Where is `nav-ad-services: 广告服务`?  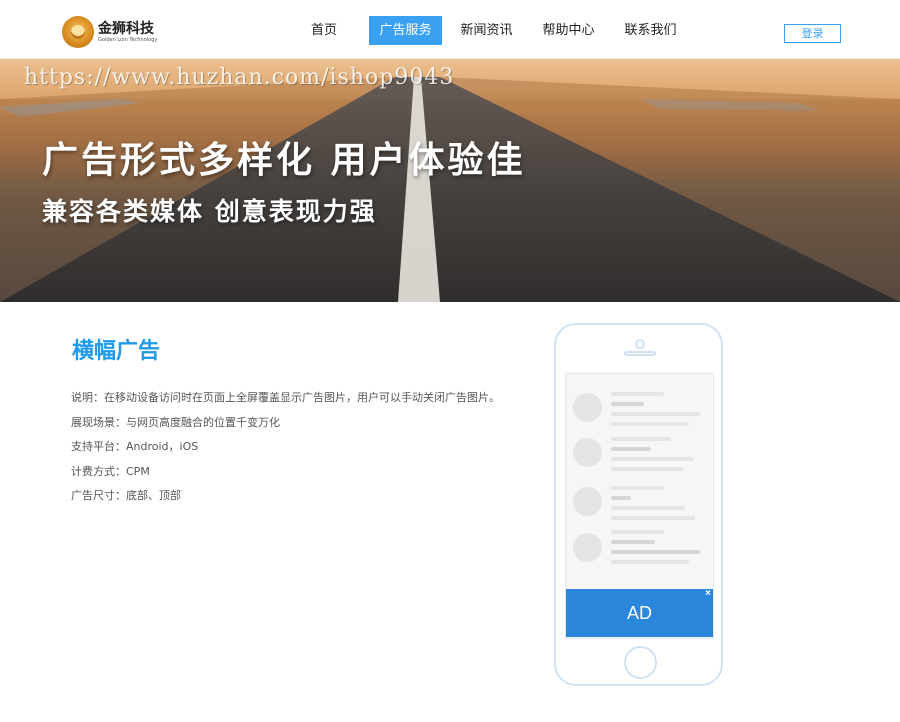
nav-ad-services: 广告服务 is located at coordinates (405, 30).